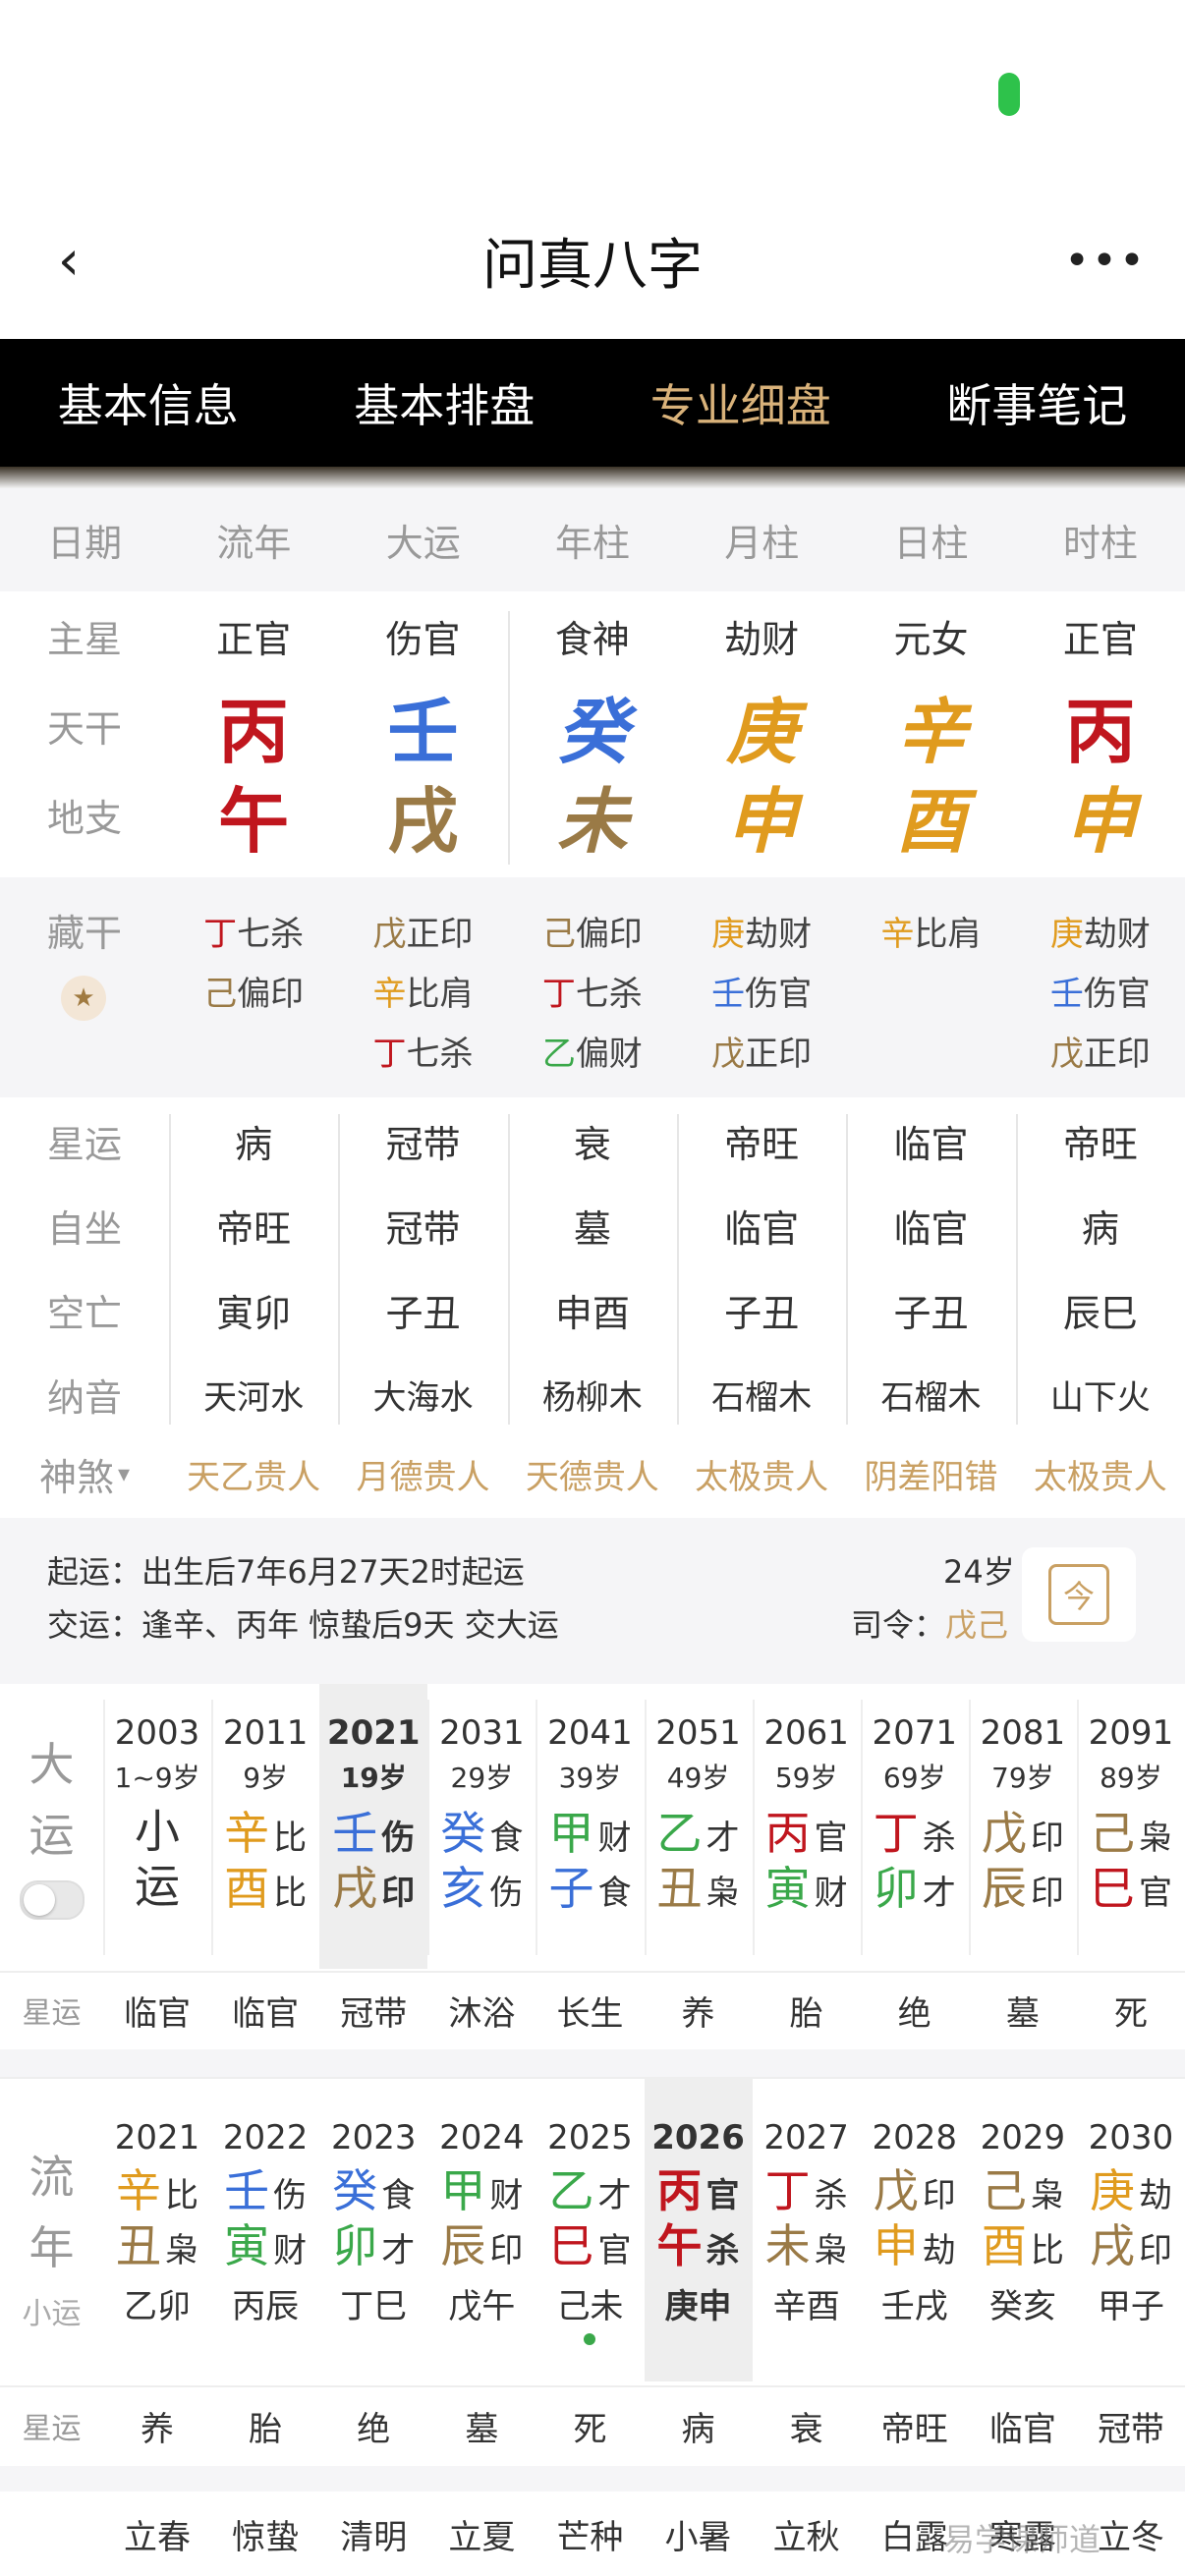  I want to click on canggan-item: 乙偏财, so click(592, 1051).